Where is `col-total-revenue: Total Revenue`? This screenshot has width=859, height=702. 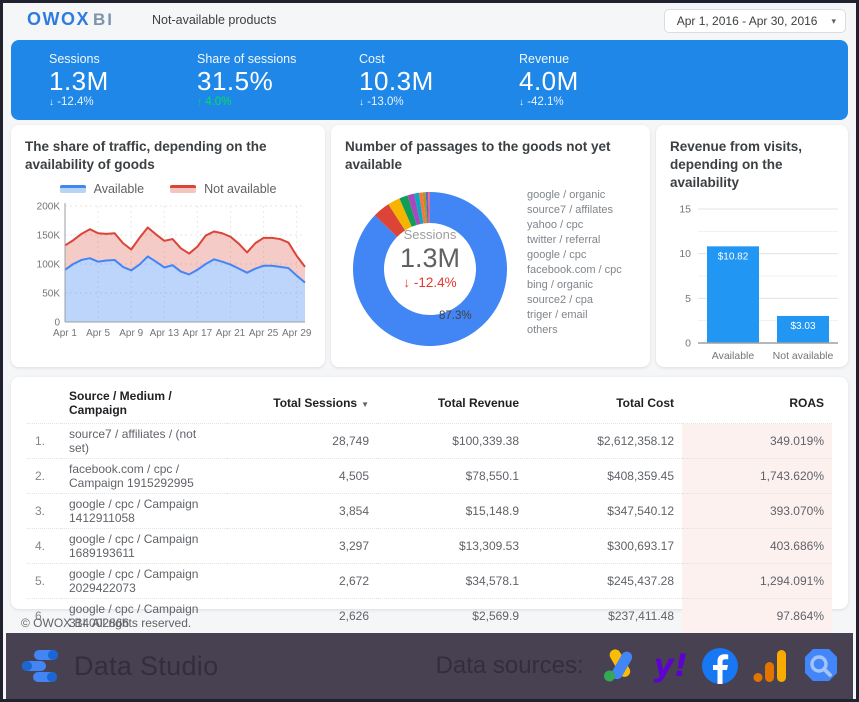 col-total-revenue: Total Revenue is located at coordinates (452, 404).